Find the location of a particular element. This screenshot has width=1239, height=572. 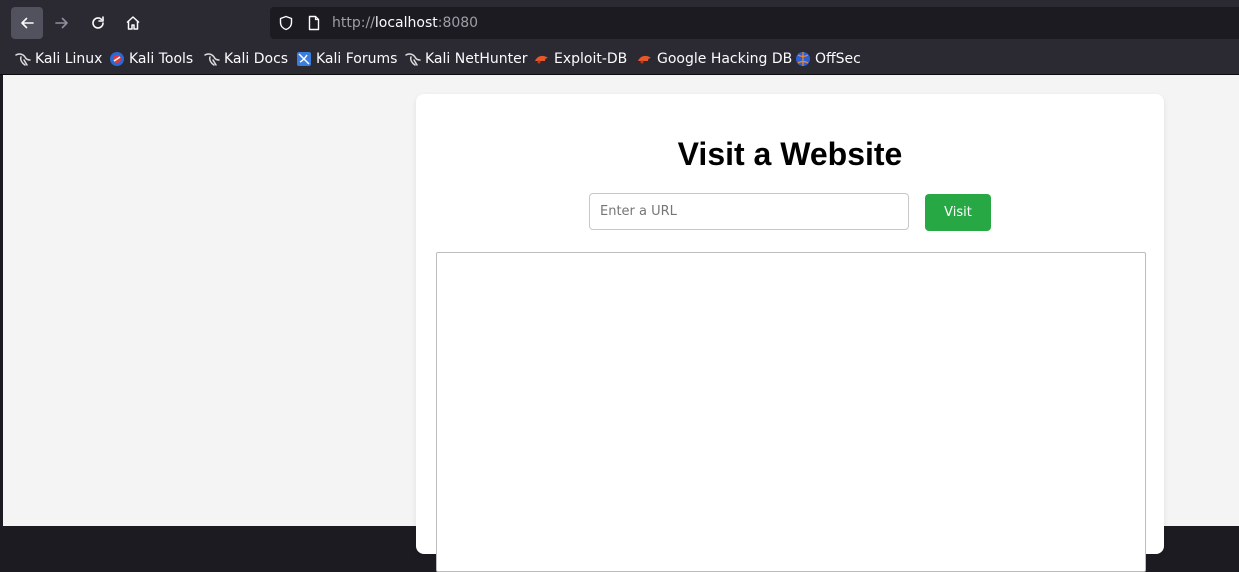

reload-icon is located at coordinates (98, 22).